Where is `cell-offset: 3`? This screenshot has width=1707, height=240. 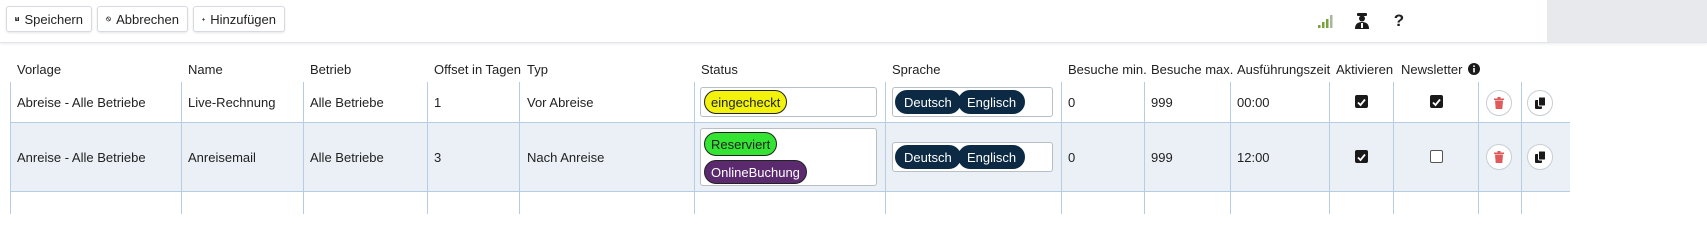
cell-offset: 3 is located at coordinates (438, 157).